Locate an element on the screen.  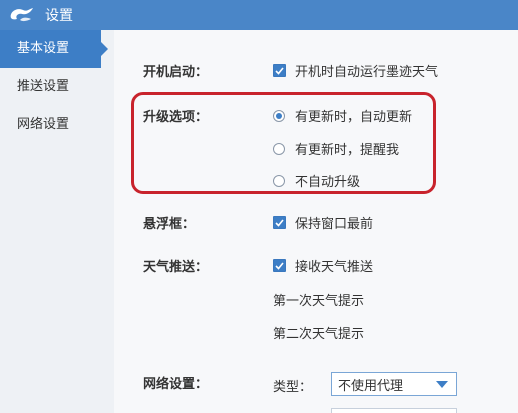
highlight-annotation is located at coordinates (283, 143).